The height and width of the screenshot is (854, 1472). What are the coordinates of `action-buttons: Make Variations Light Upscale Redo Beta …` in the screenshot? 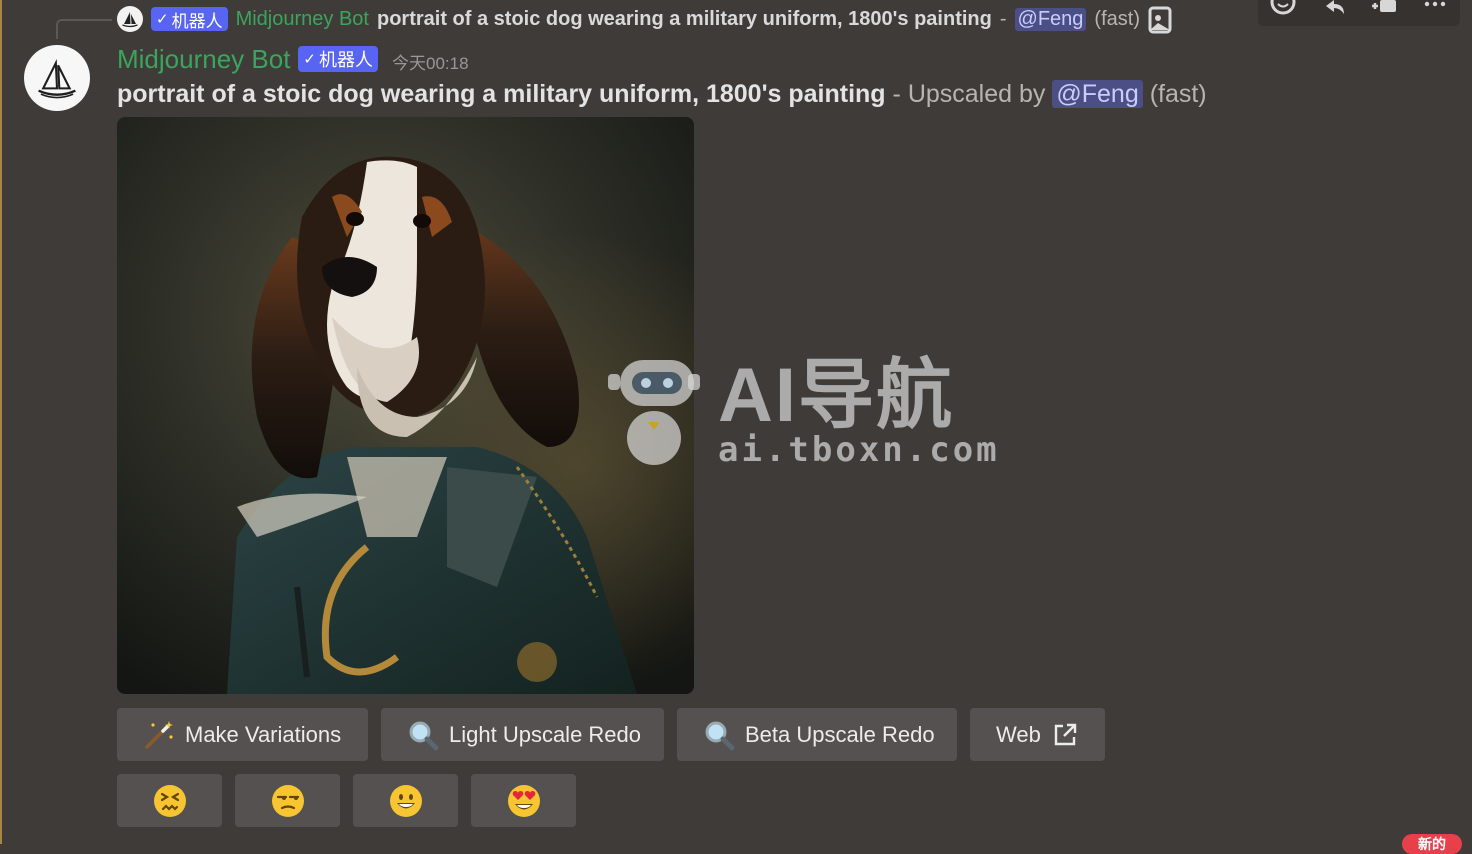 It's located at (611, 734).